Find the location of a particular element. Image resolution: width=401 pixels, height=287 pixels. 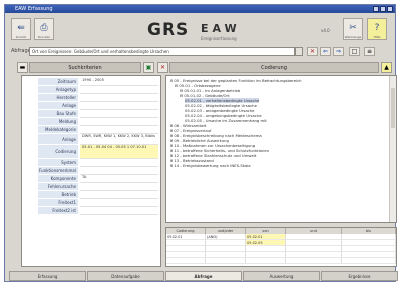

help-label: Hilfe is located at coordinates (377, 37).